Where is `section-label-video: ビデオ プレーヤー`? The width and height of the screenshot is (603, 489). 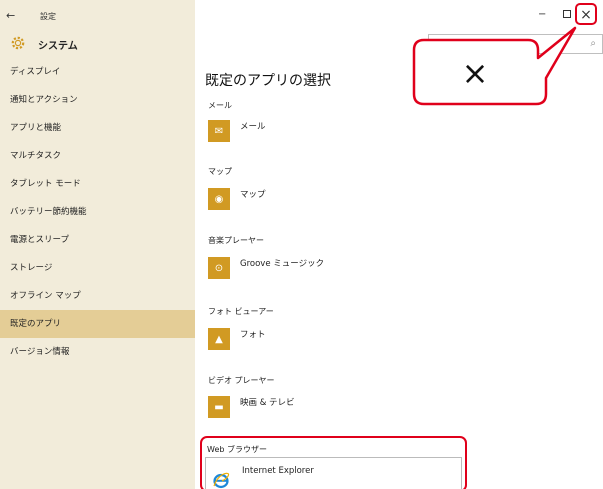 section-label-video: ビデオ プレーヤー is located at coordinates (241, 380).